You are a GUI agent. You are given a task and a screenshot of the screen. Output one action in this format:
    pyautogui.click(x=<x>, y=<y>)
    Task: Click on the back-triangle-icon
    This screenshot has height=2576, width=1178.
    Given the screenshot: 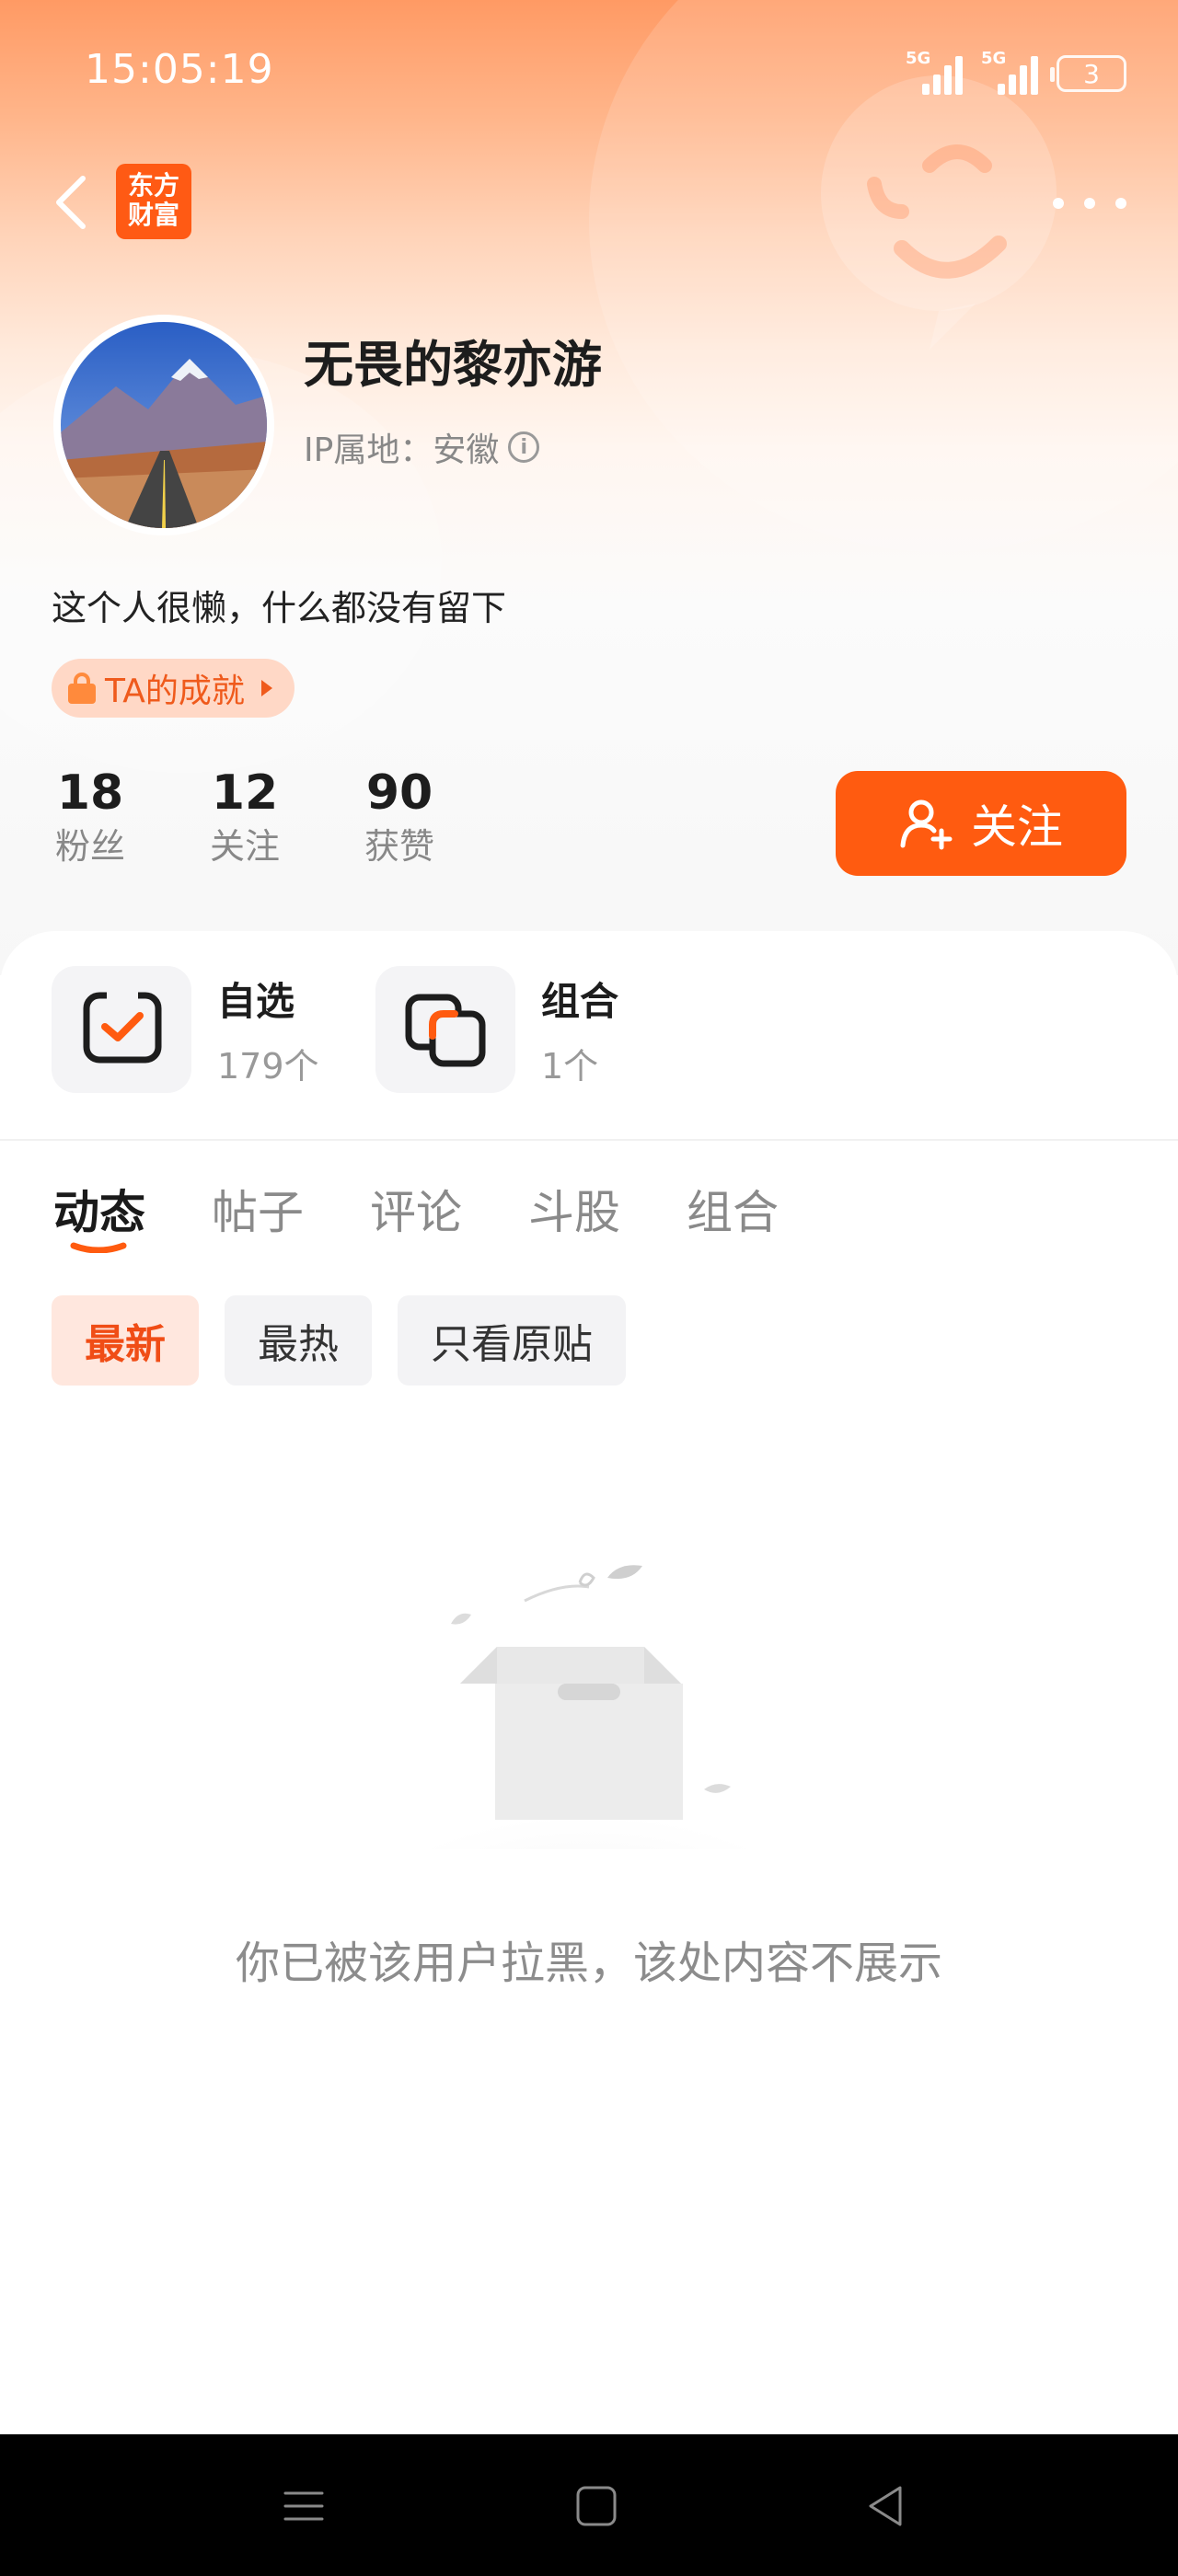 What is the action you would take?
    pyautogui.click(x=887, y=2506)
    